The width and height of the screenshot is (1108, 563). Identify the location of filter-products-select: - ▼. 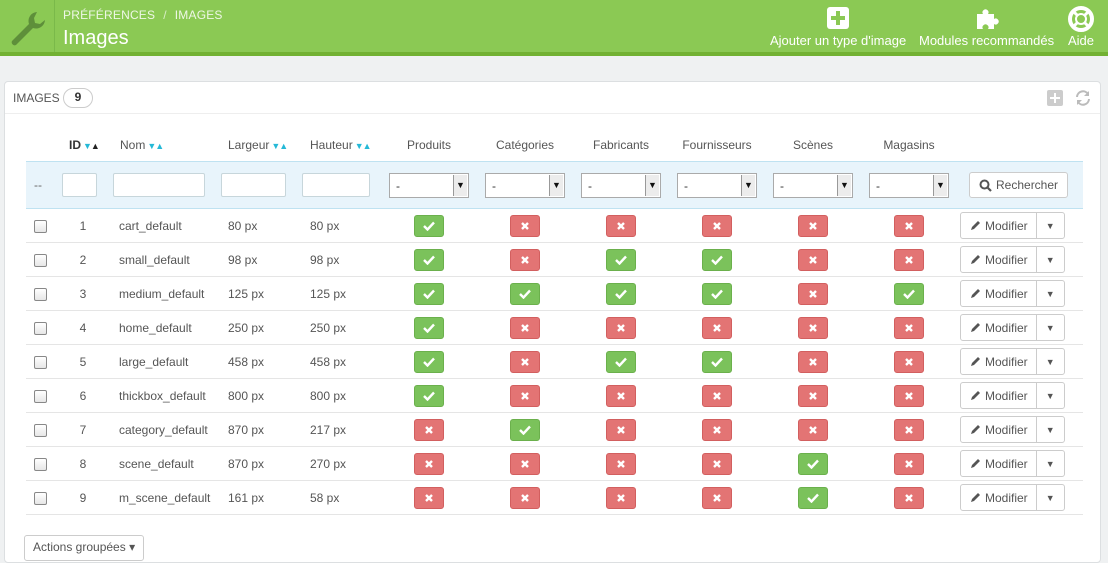
(429, 185).